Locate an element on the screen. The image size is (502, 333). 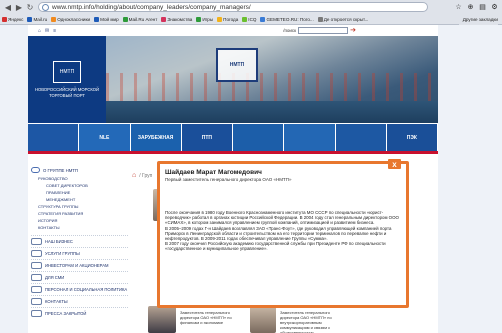
company-tile: ПЭК is located at coordinates (412, 137).